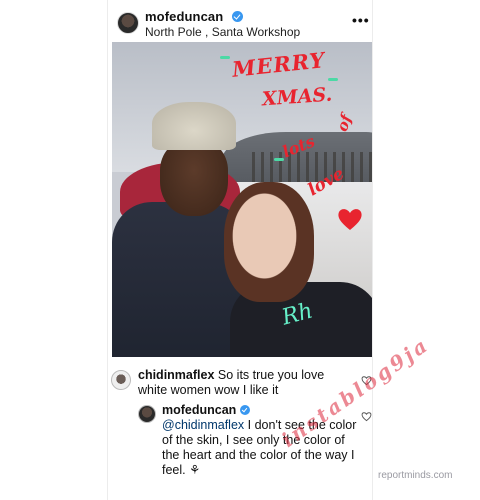 The image size is (480, 500). I want to click on photo-man, so click(194, 160).